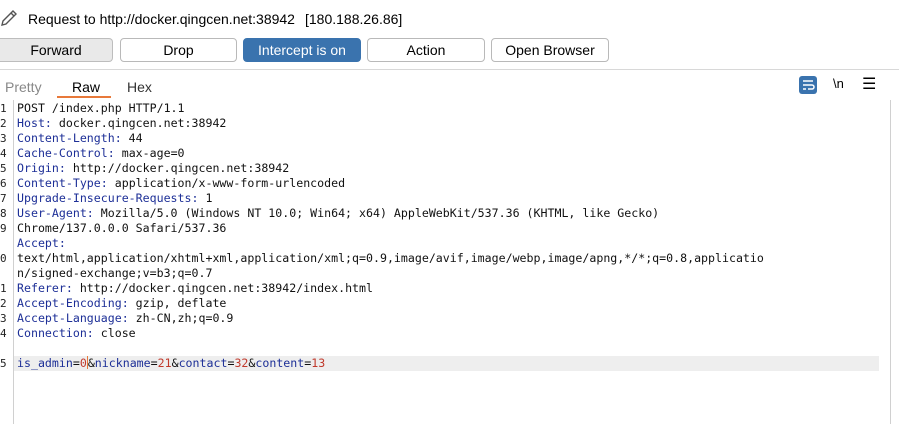 The width and height of the screenshot is (899, 424). I want to click on body-param-name: nickname, so click(122, 363).